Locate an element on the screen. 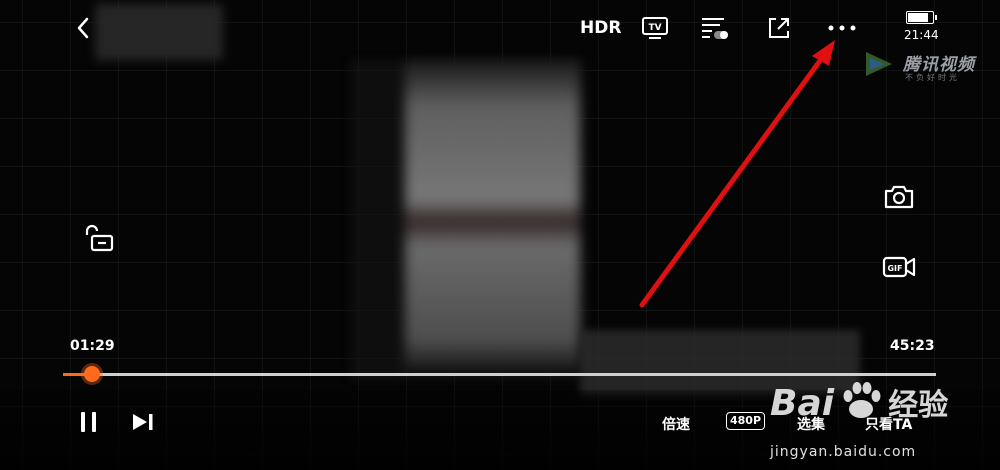 This screenshot has height=470, width=1000. annotation-arrow is located at coordinates (737, 174).